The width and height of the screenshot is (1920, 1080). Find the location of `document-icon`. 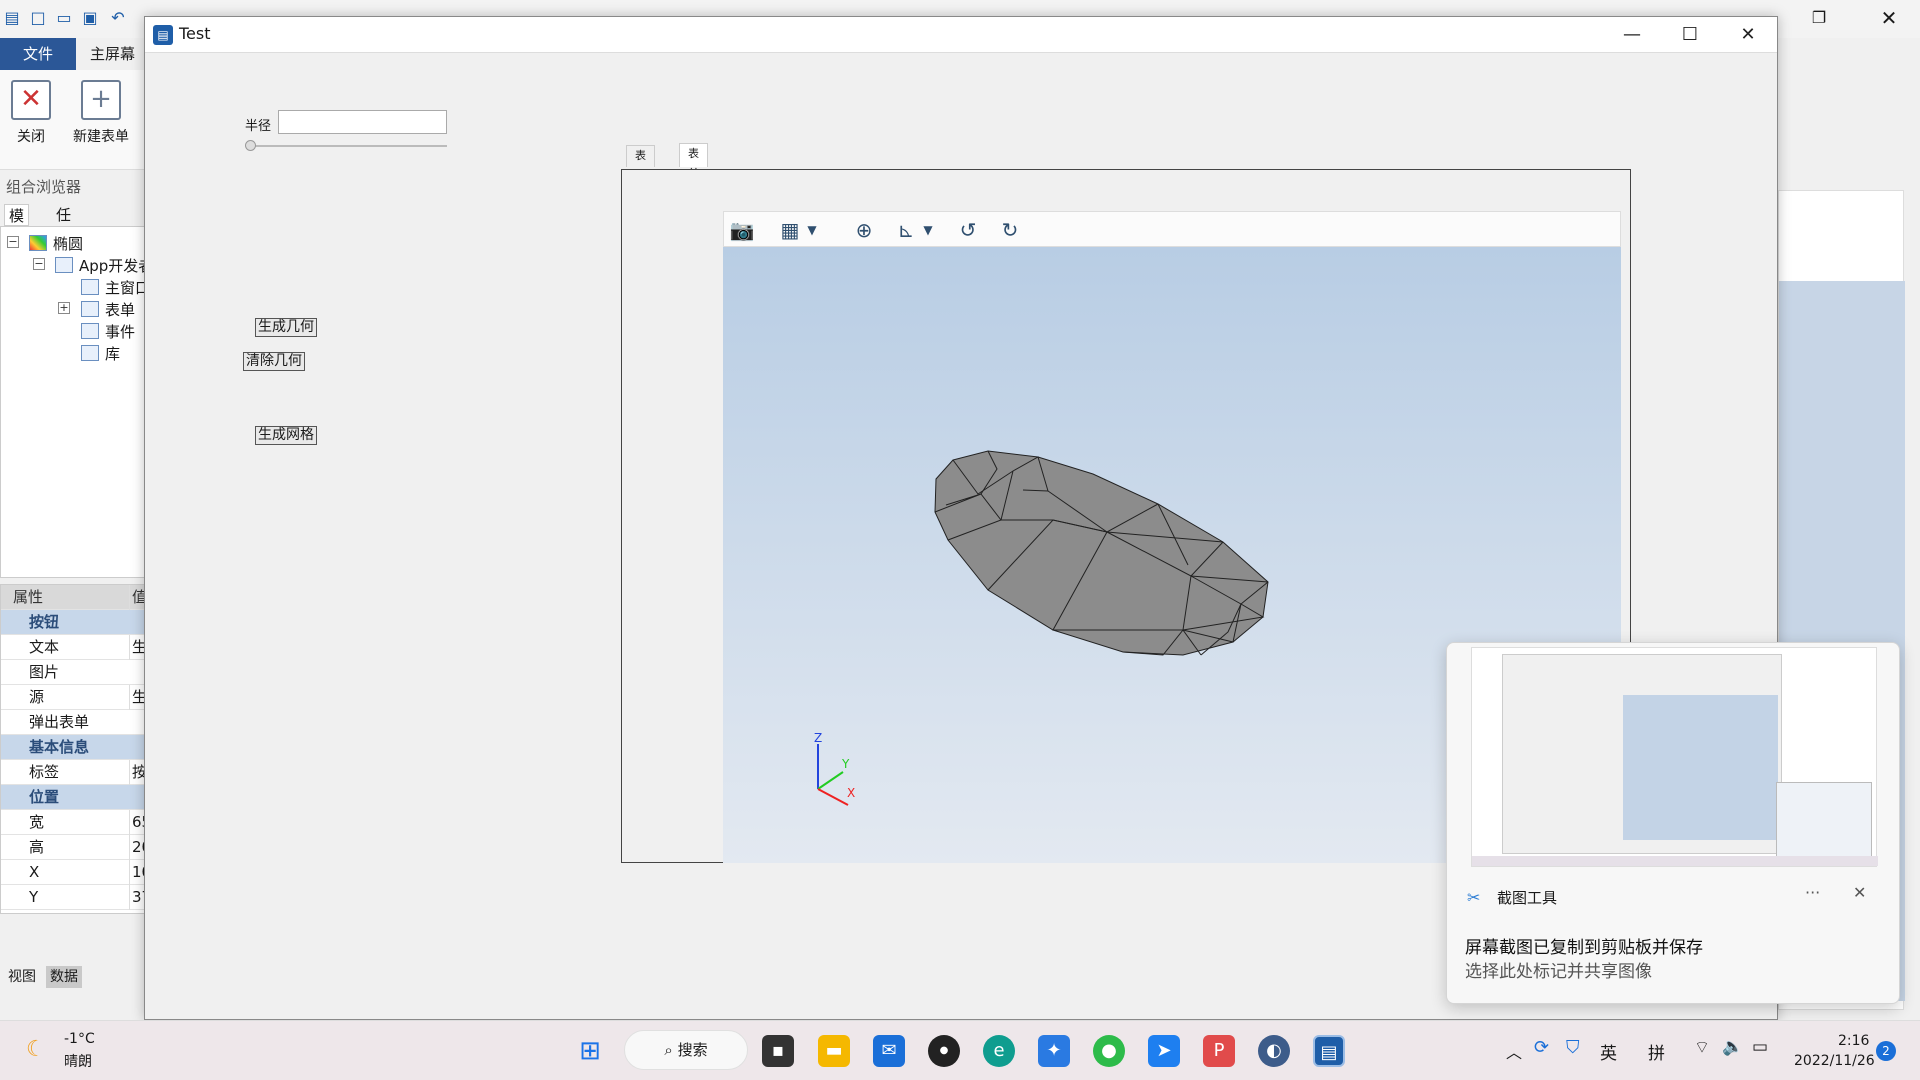

document-icon is located at coordinates (38, 243).